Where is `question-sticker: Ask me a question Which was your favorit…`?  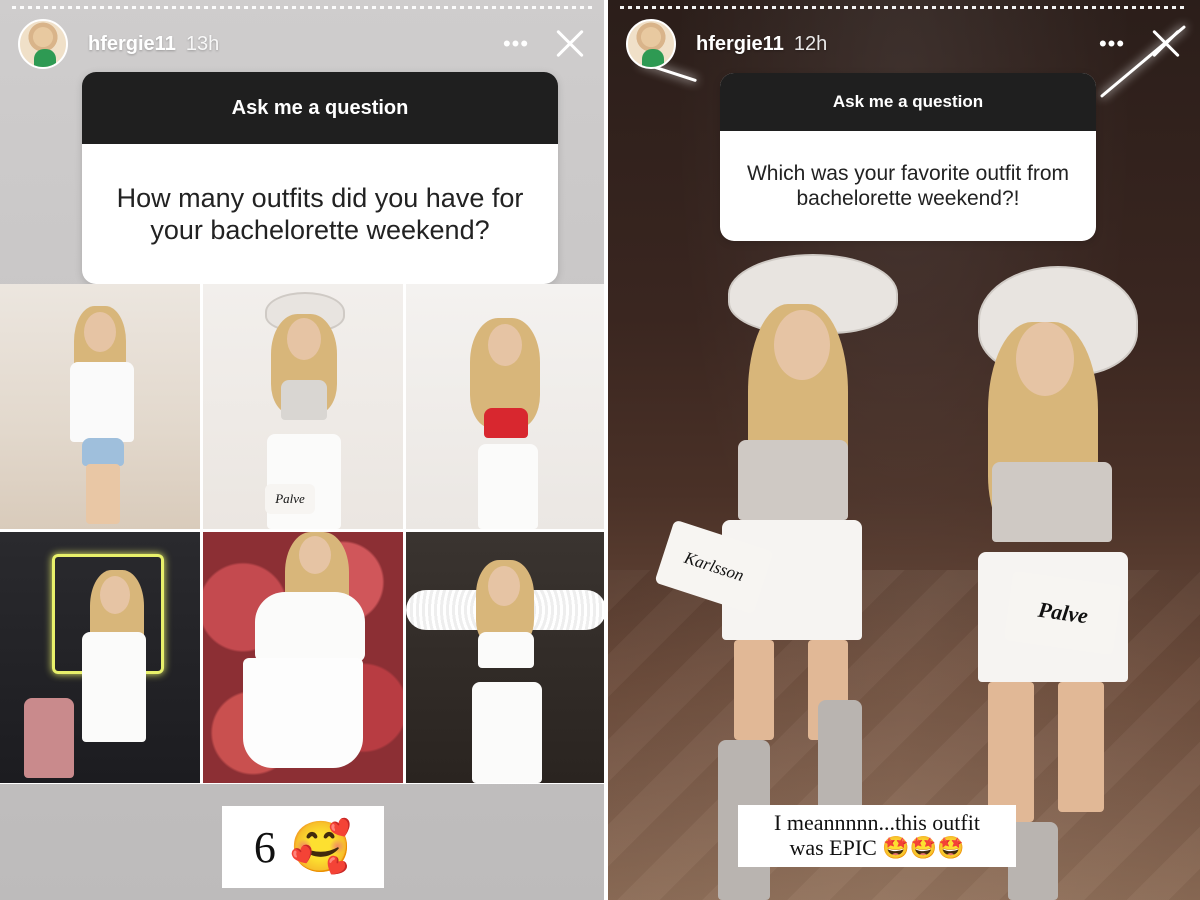 question-sticker: Ask me a question Which was your favorit… is located at coordinates (908, 157).